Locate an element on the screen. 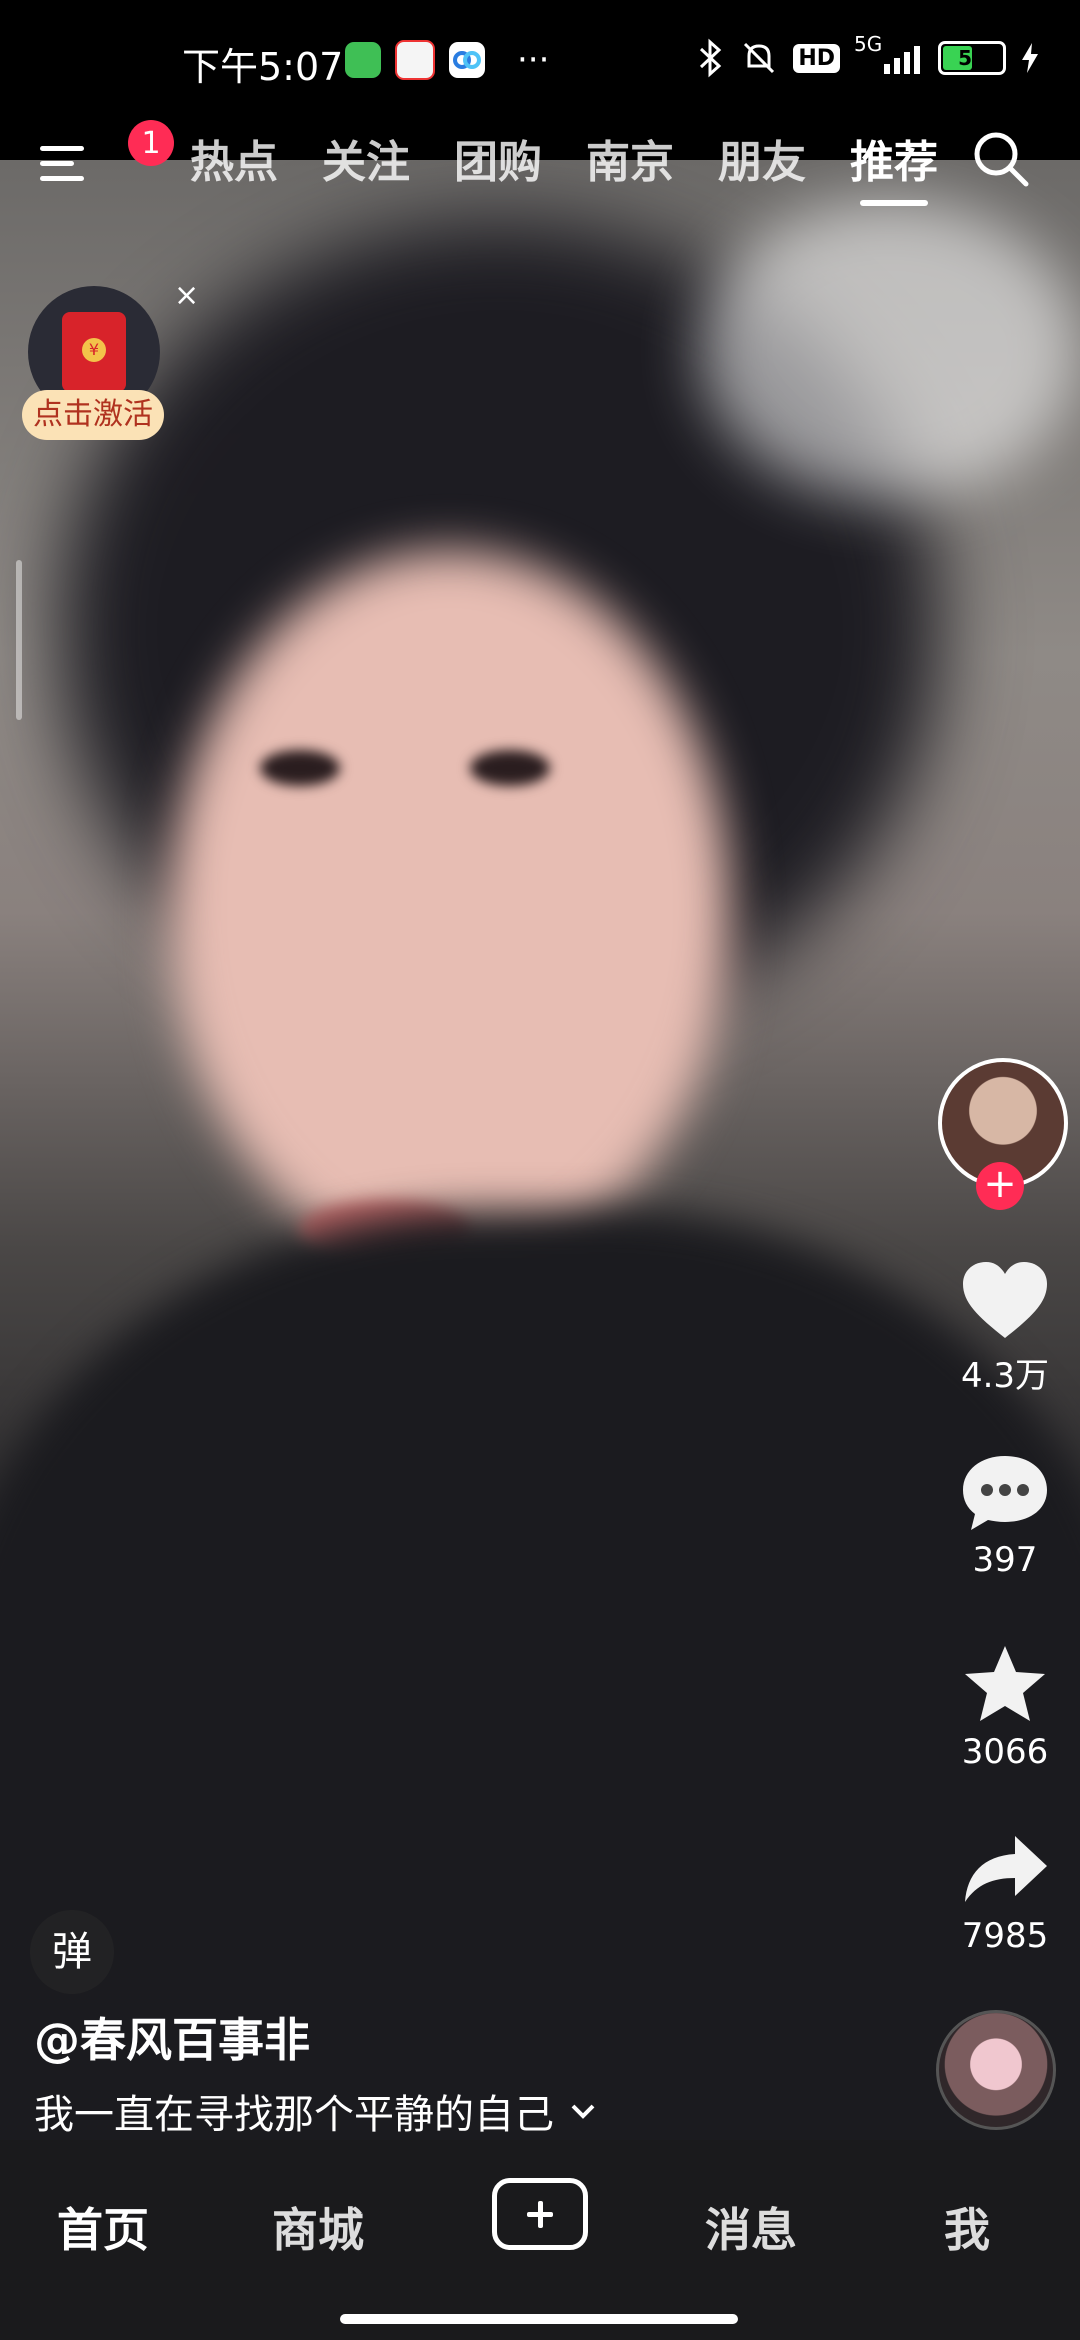 The image size is (1080, 2340). status-bar: 下午5:07 ··· HD 5G 53 is located at coordinates (540, 60).